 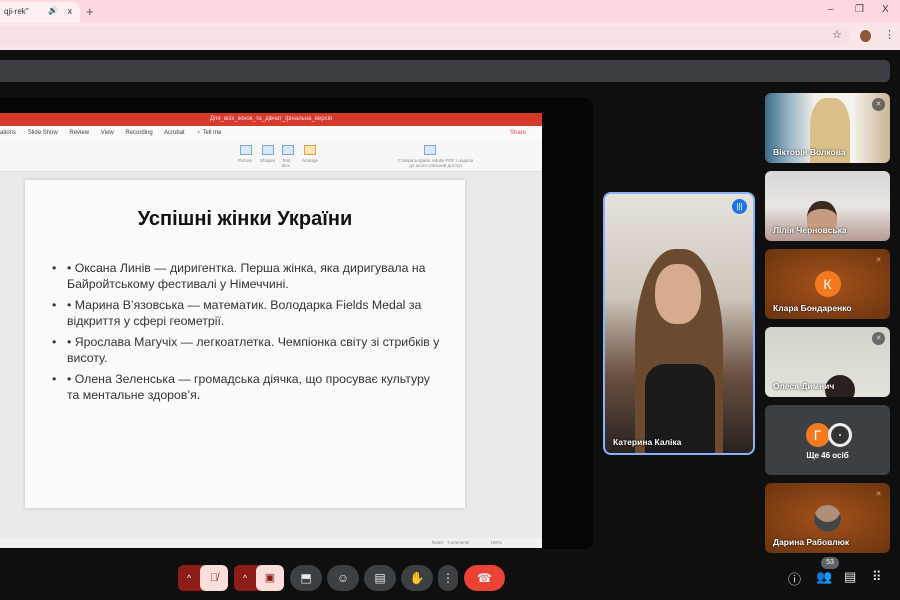 I want to click on arrange-label: Arrange, so click(x=310, y=160).